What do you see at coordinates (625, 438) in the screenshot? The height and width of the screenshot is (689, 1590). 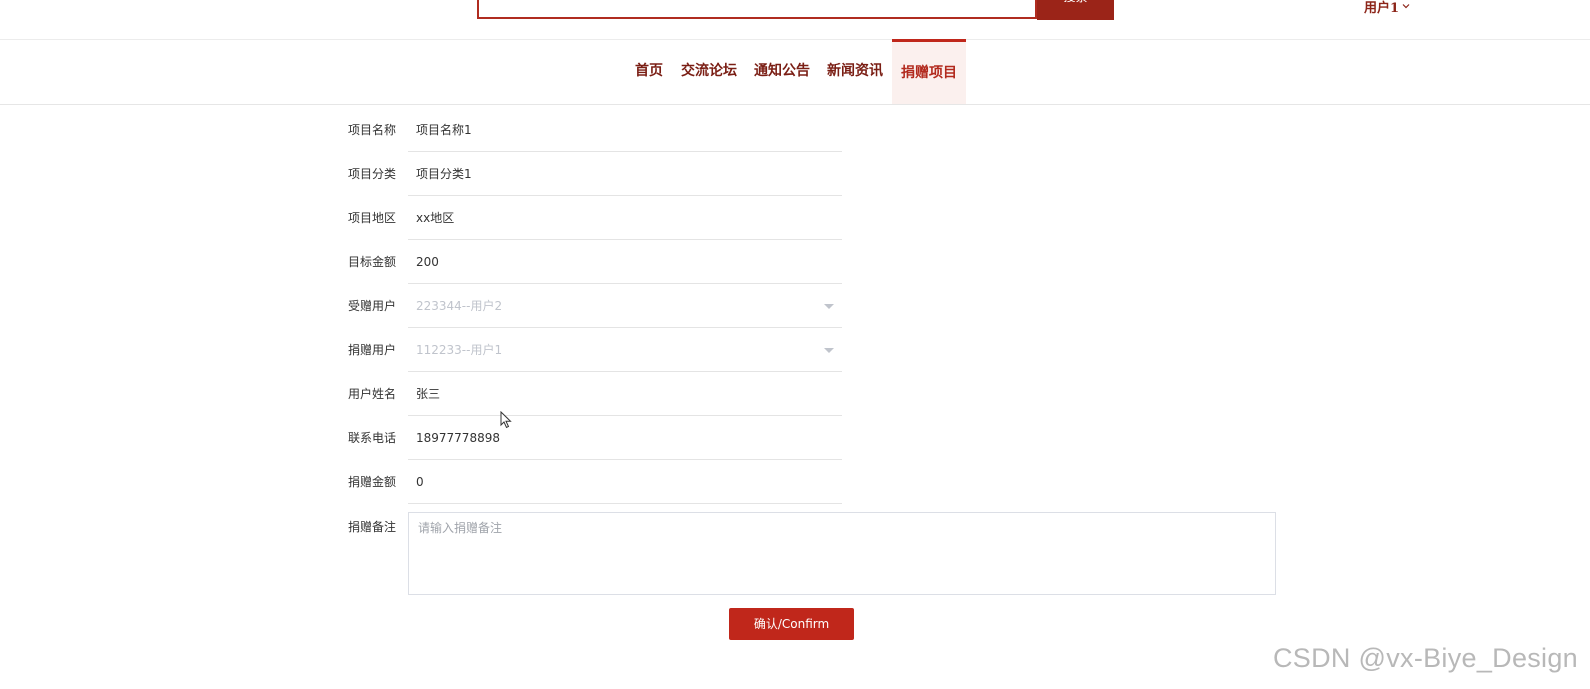 I see `phone-field: 18977778898` at bounding box center [625, 438].